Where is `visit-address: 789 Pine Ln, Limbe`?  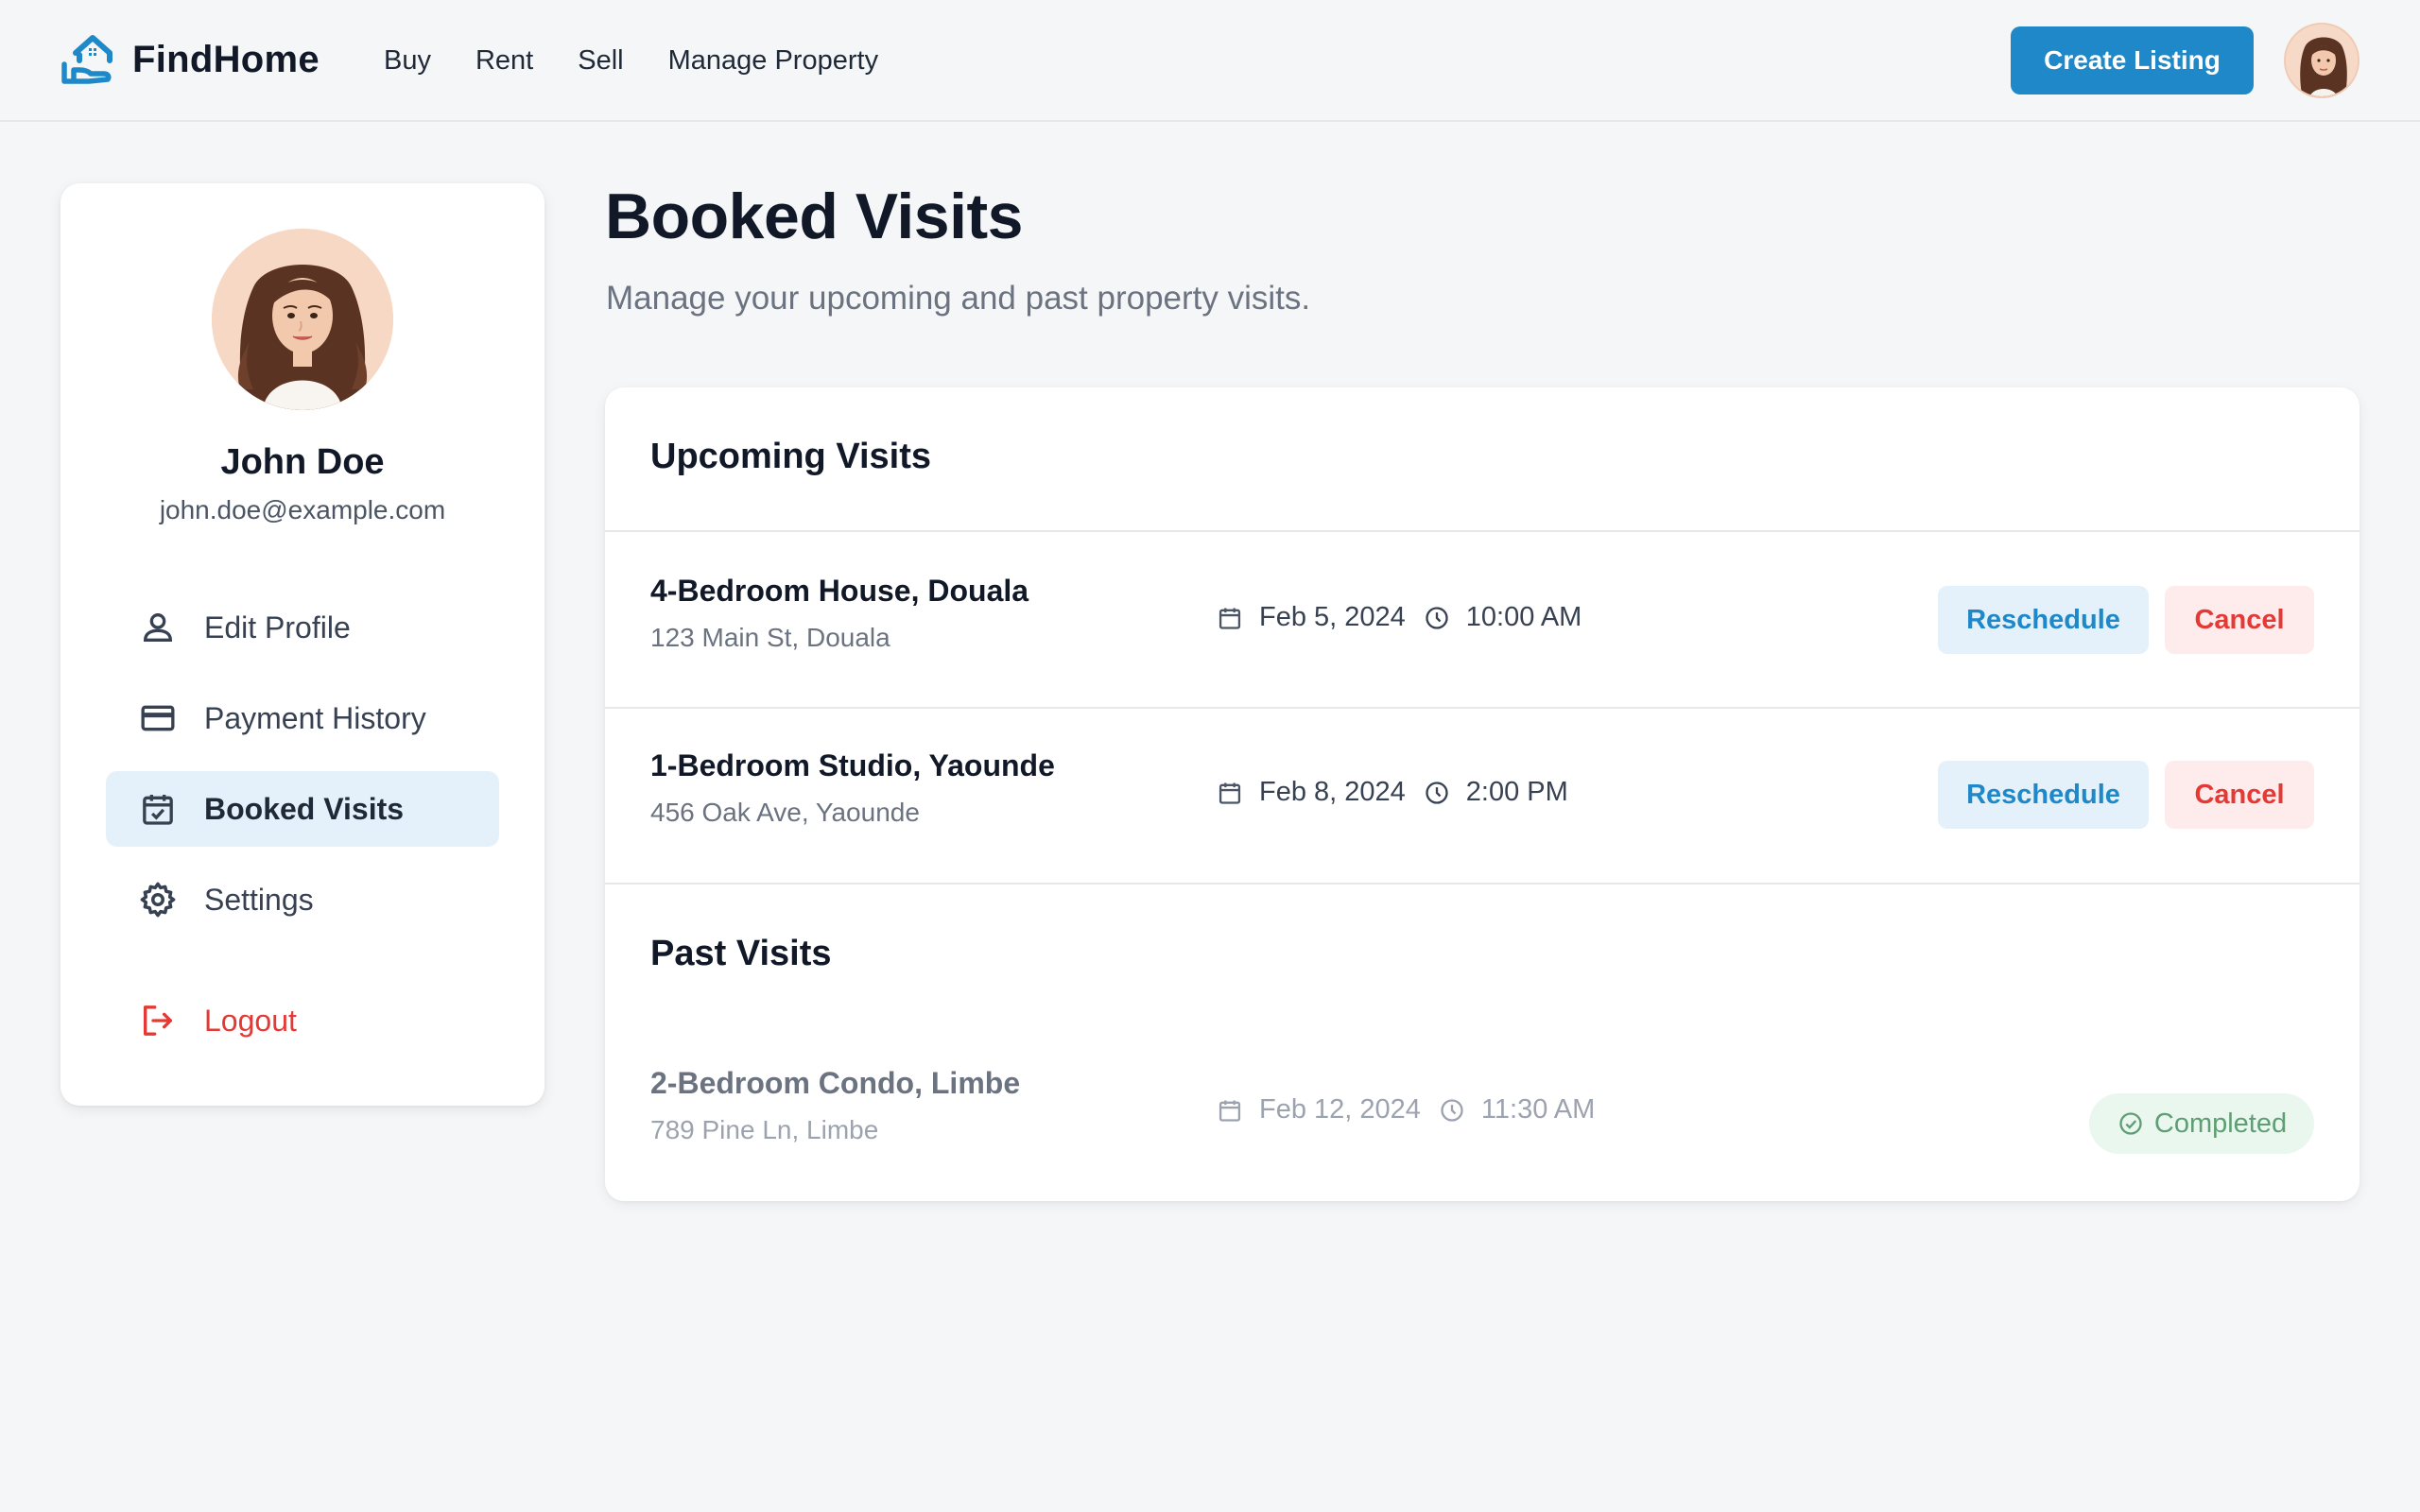
visit-address: 789 Pine Ln, Limbe is located at coordinates (764, 1129).